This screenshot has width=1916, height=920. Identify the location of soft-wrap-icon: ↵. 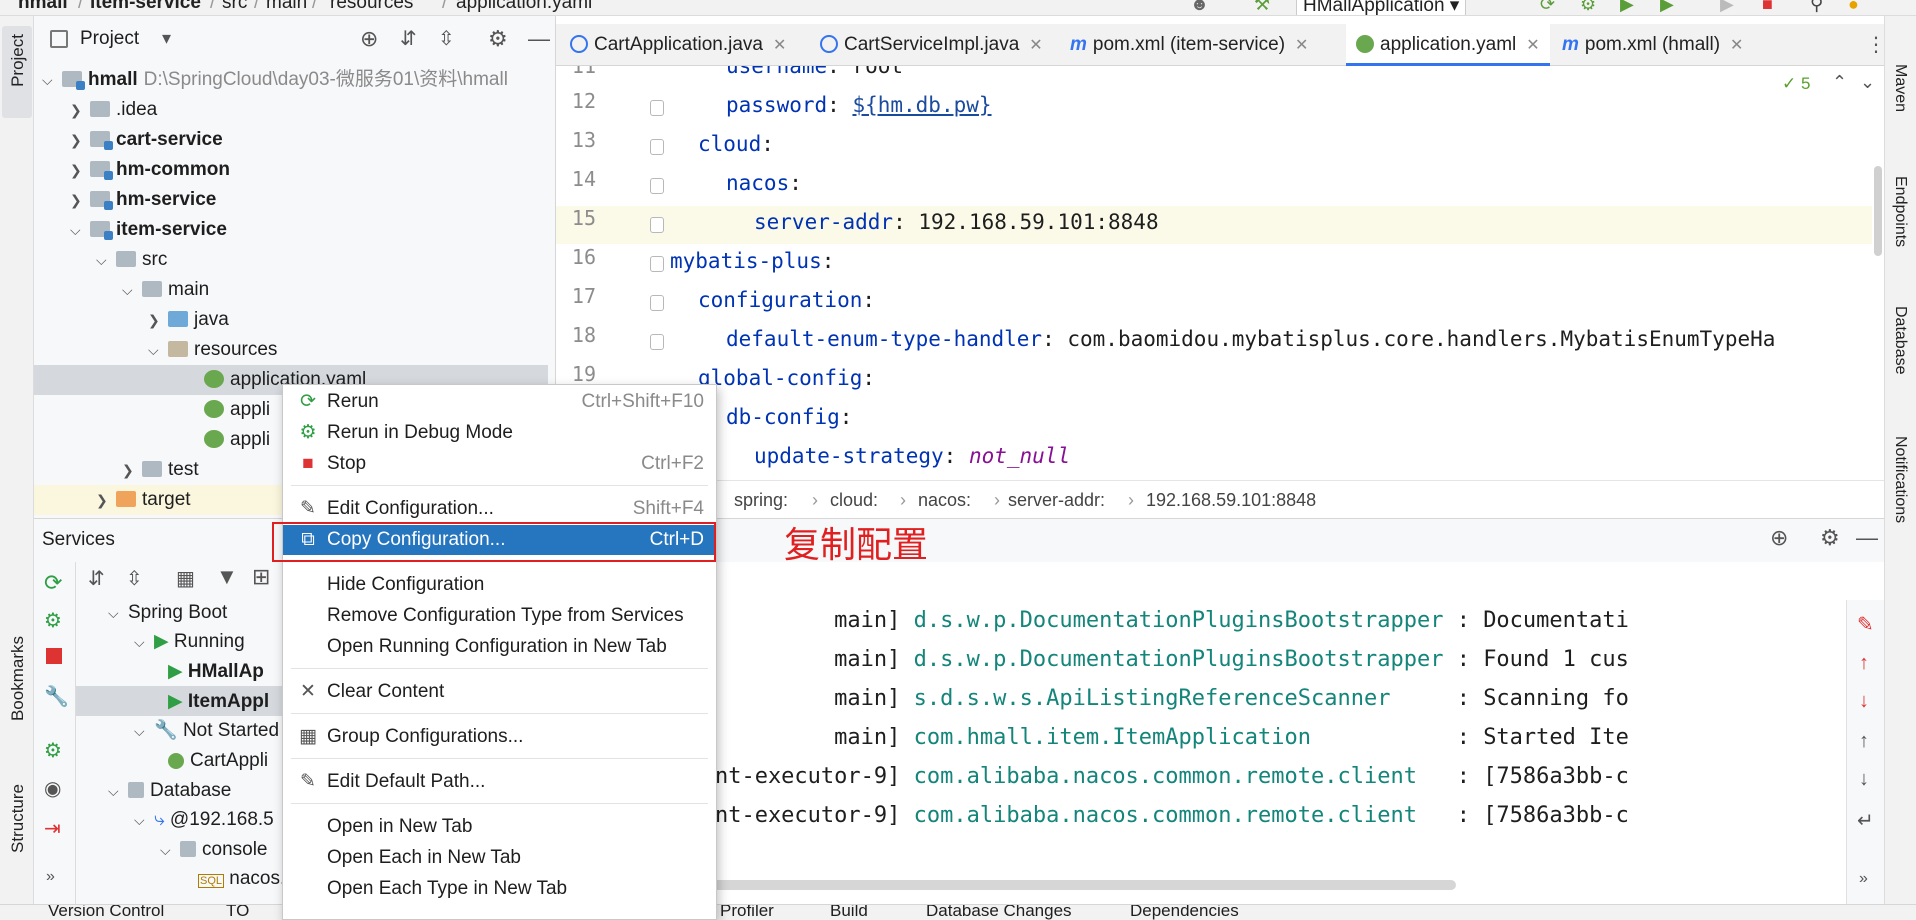
(1865, 820).